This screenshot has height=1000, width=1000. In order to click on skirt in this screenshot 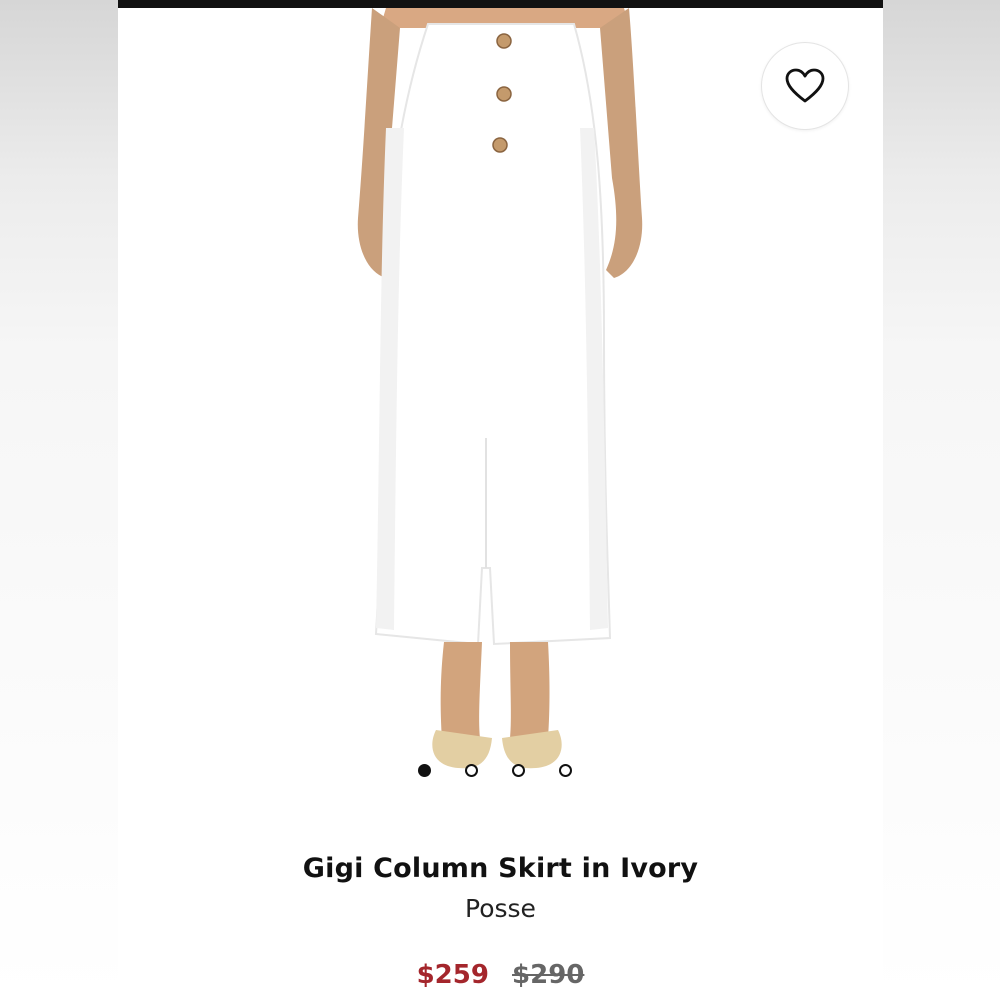, I will do `click(493, 334)`.